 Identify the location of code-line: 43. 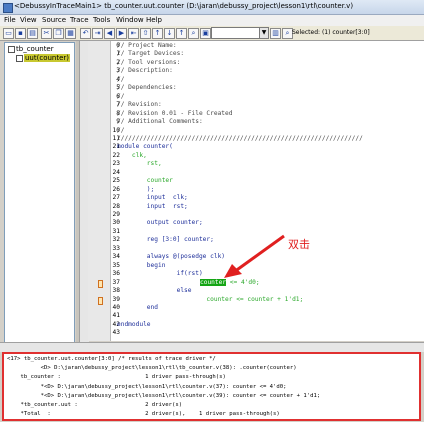
(256, 334).